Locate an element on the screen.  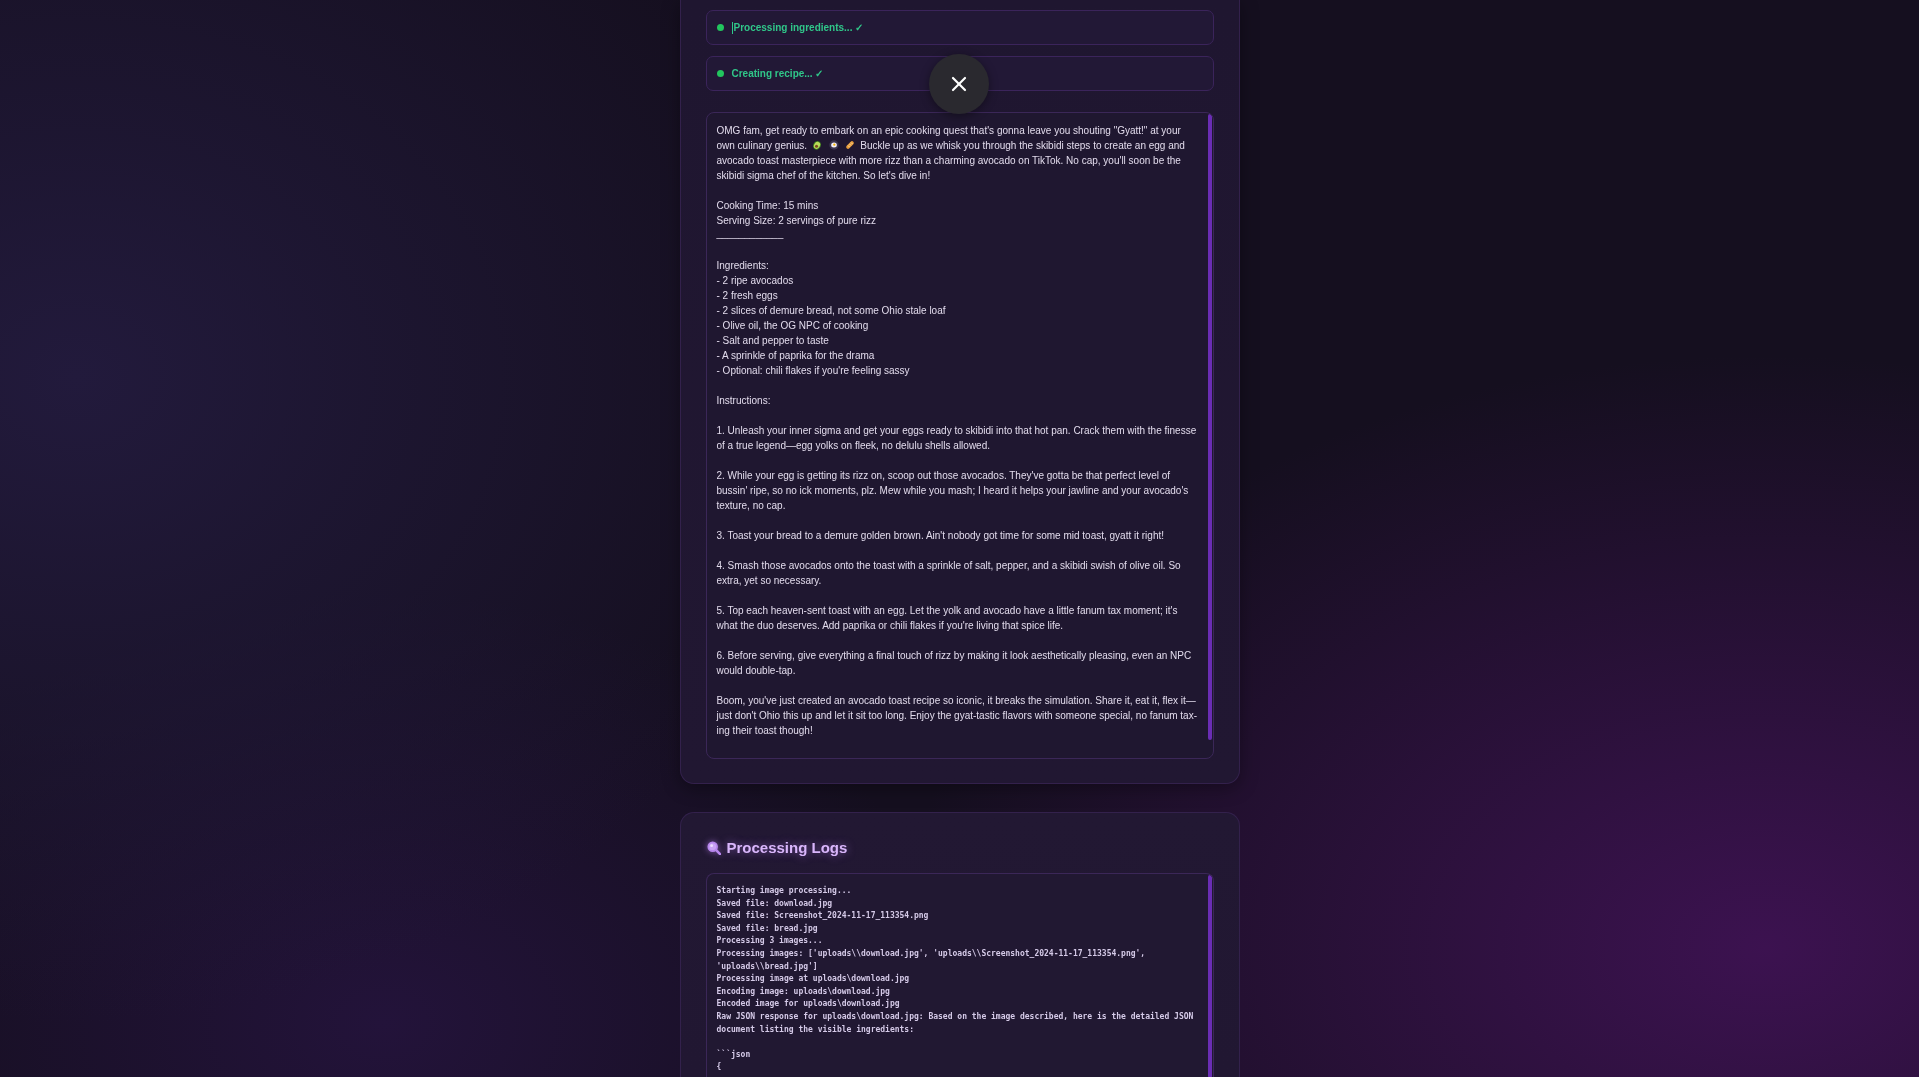
log-line: Encoding image: uploads\download.jpg is located at coordinates (803, 991).